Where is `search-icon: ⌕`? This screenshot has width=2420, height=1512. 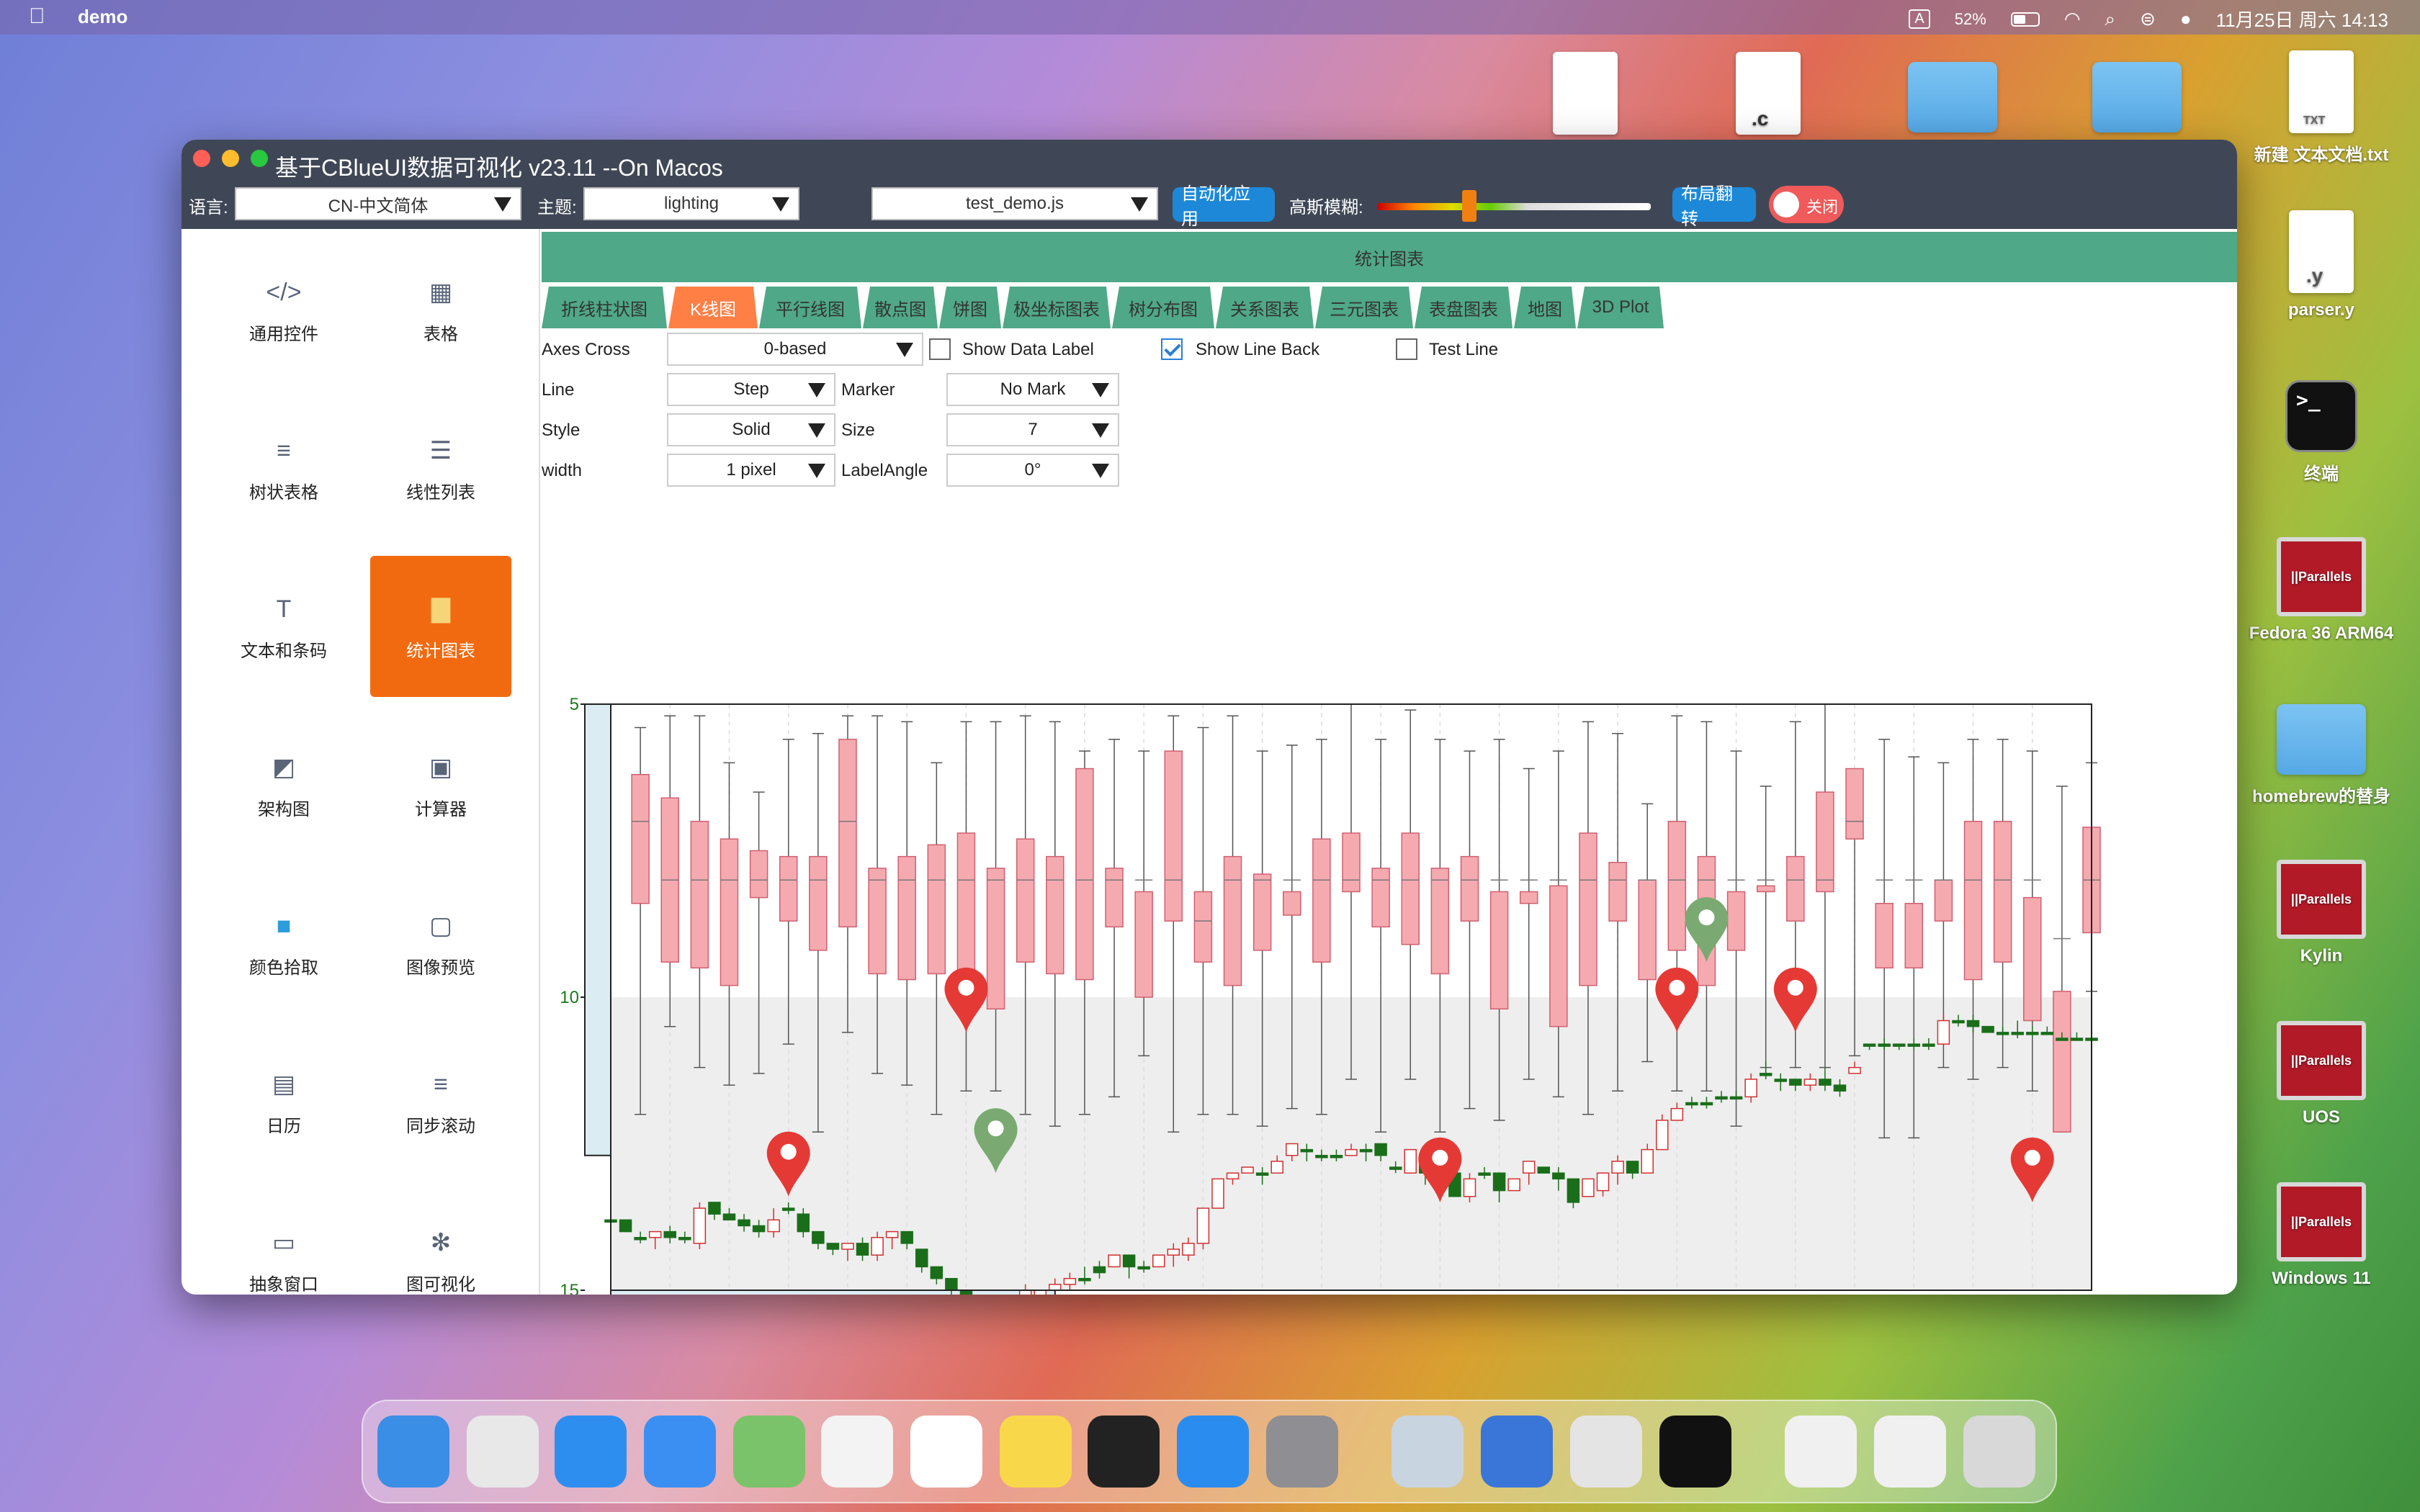
search-icon: ⌕ is located at coordinates (2110, 19).